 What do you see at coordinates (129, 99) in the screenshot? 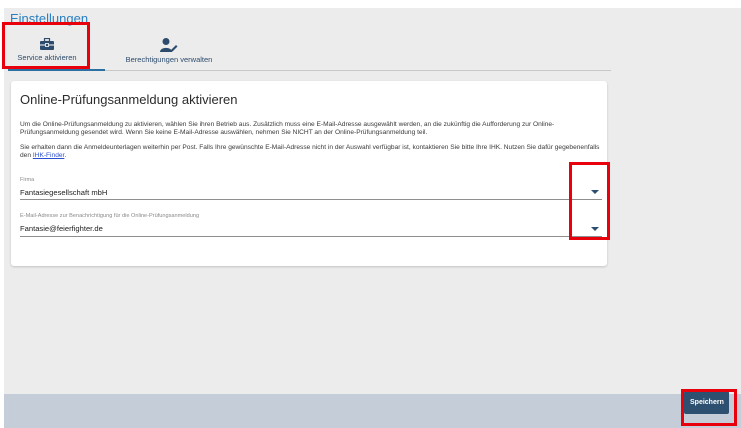
I see `card-title: Online-Prüfungsanmeldung aktivieren` at bounding box center [129, 99].